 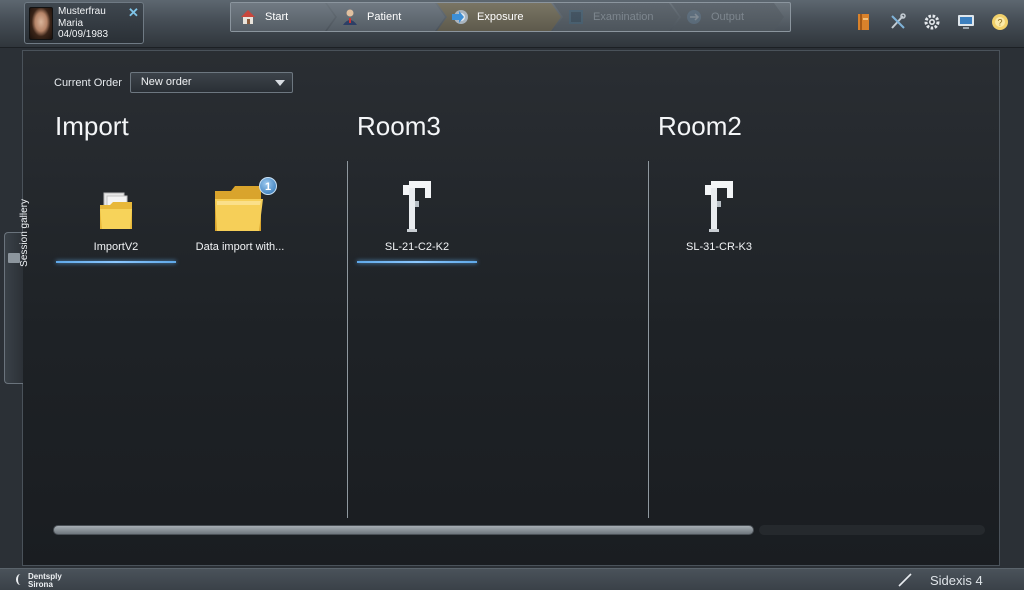 I want to click on workflow-step-patient: Patient, so click(x=386, y=17).